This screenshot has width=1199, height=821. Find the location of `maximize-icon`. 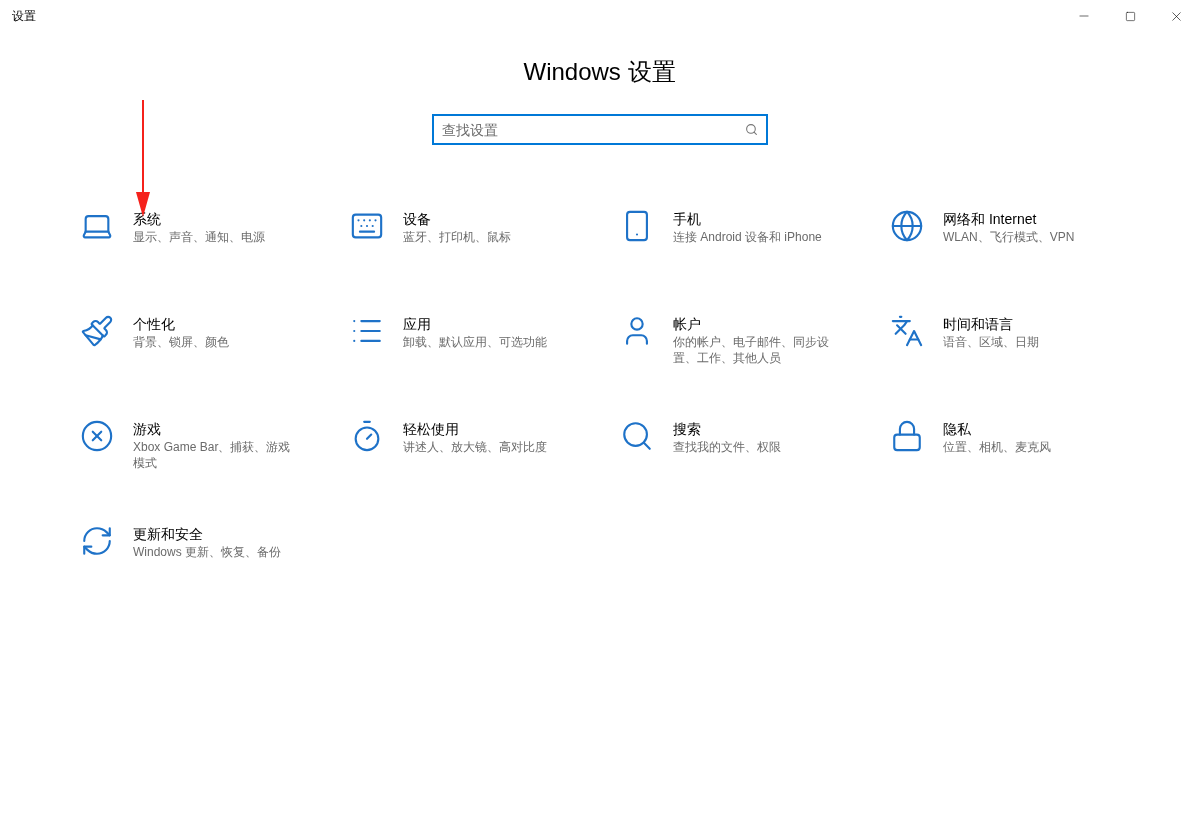

maximize-icon is located at coordinates (1130, 16).